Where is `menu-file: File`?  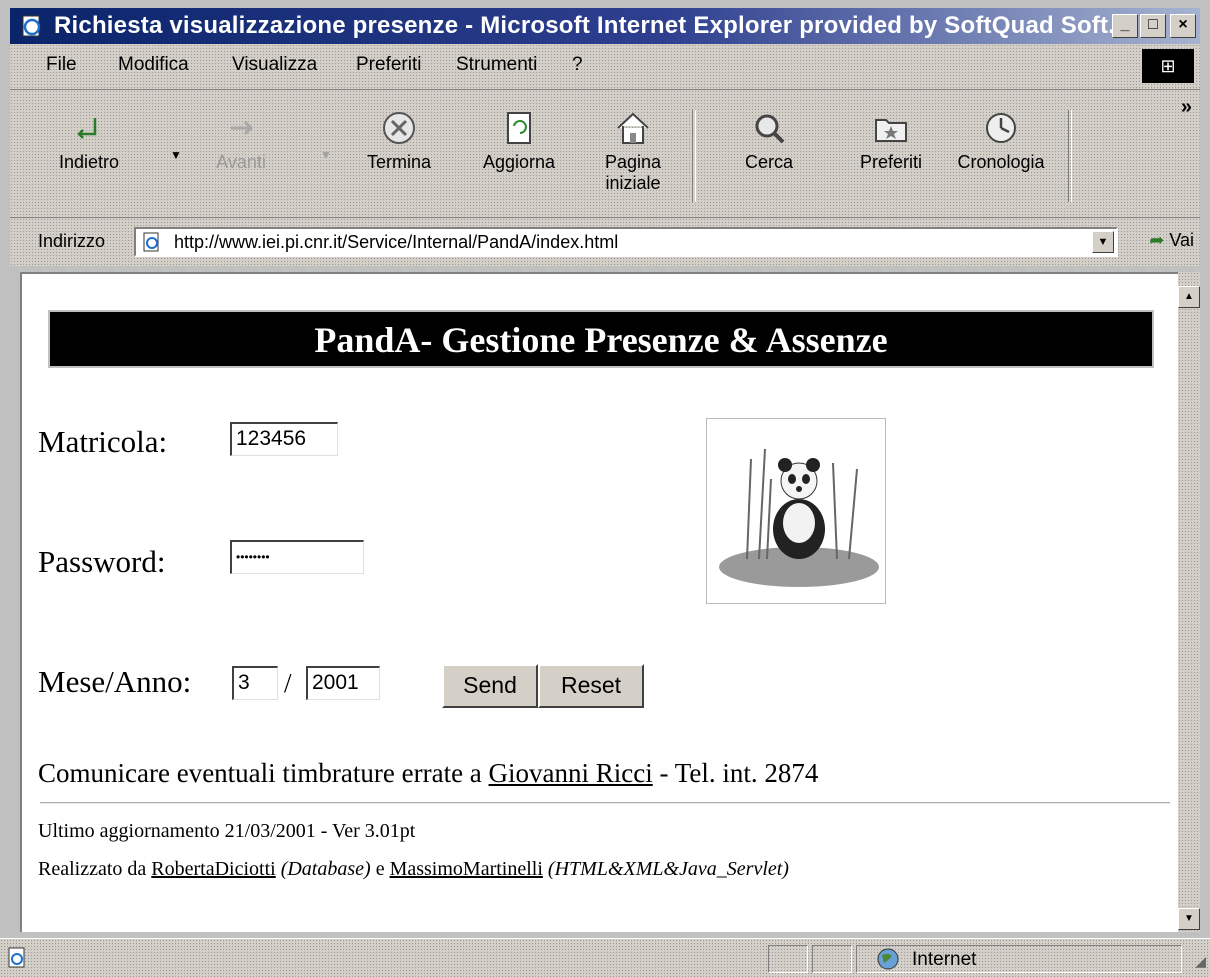 menu-file: File is located at coordinates (61, 65).